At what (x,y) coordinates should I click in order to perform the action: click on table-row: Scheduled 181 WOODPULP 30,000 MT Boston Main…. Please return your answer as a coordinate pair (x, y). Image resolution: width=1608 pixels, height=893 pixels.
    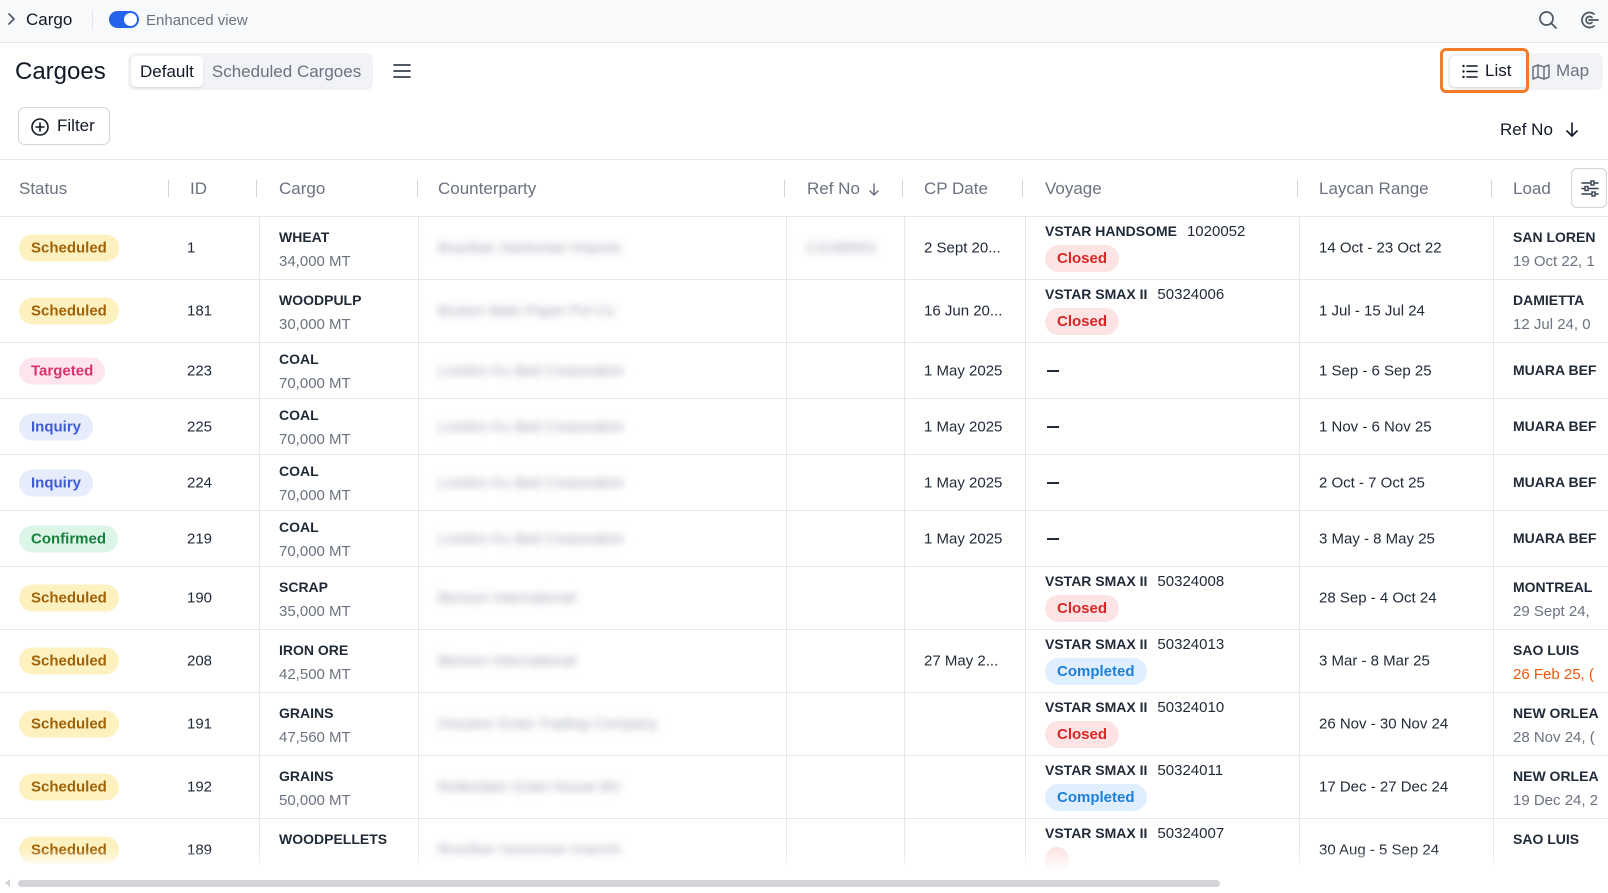
    Looking at the image, I should click on (804, 311).